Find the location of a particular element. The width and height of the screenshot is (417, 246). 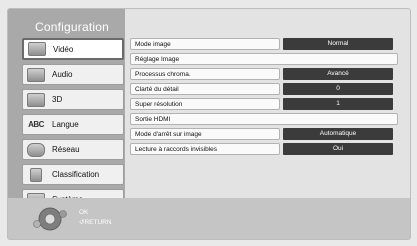

audio-icon is located at coordinates (36, 74).